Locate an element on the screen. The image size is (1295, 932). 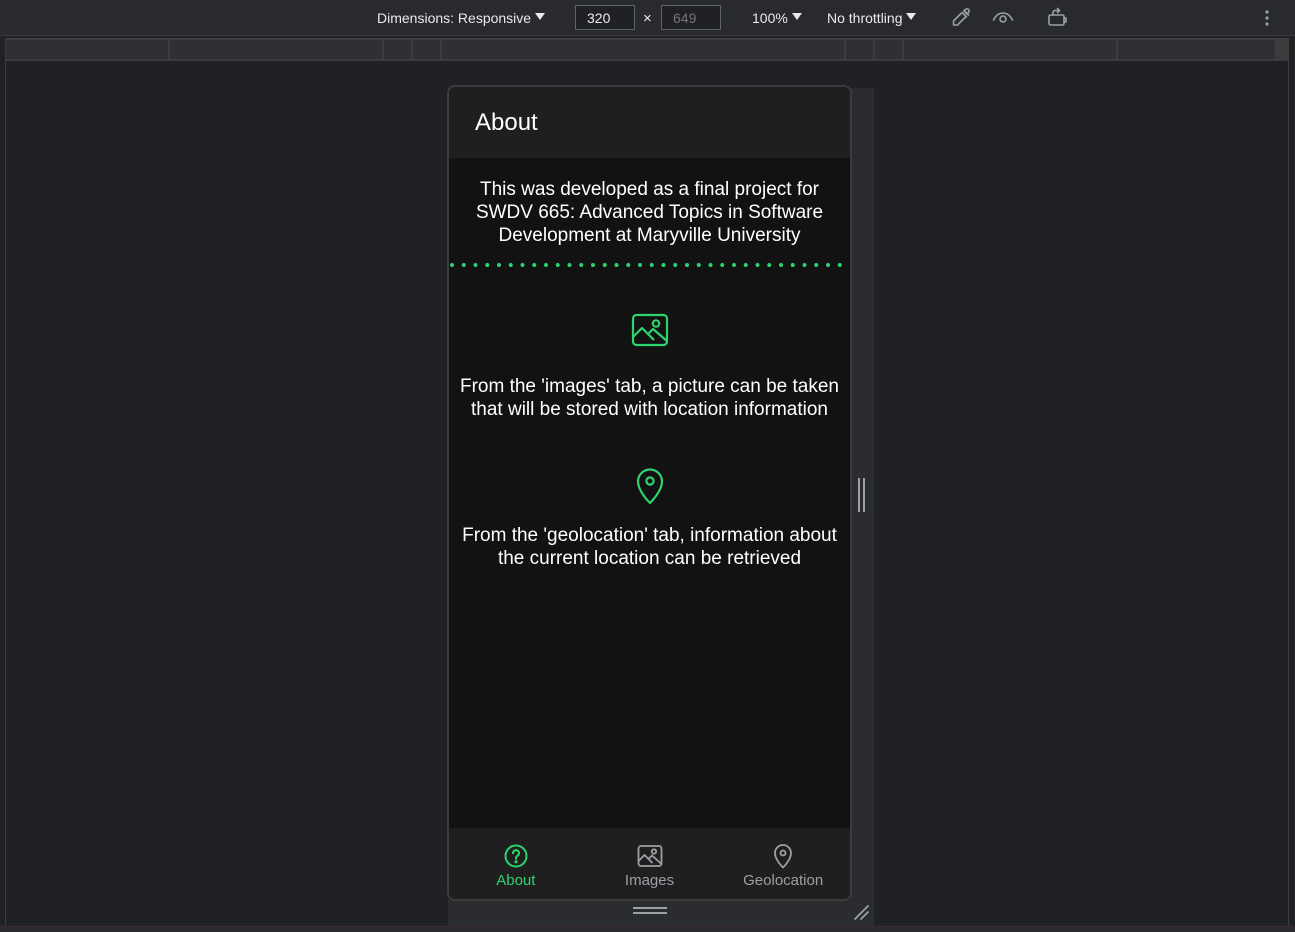
tab-about: About is located at coordinates (516, 863).